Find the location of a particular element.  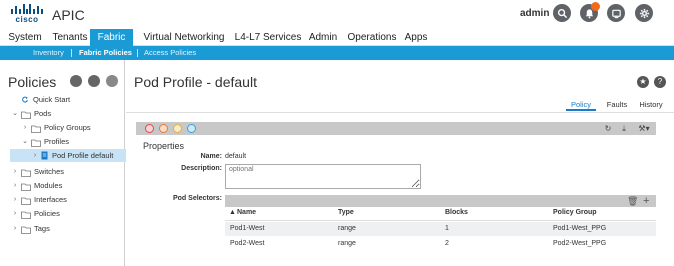

tree-item-label: Policies is located at coordinates (47, 213).